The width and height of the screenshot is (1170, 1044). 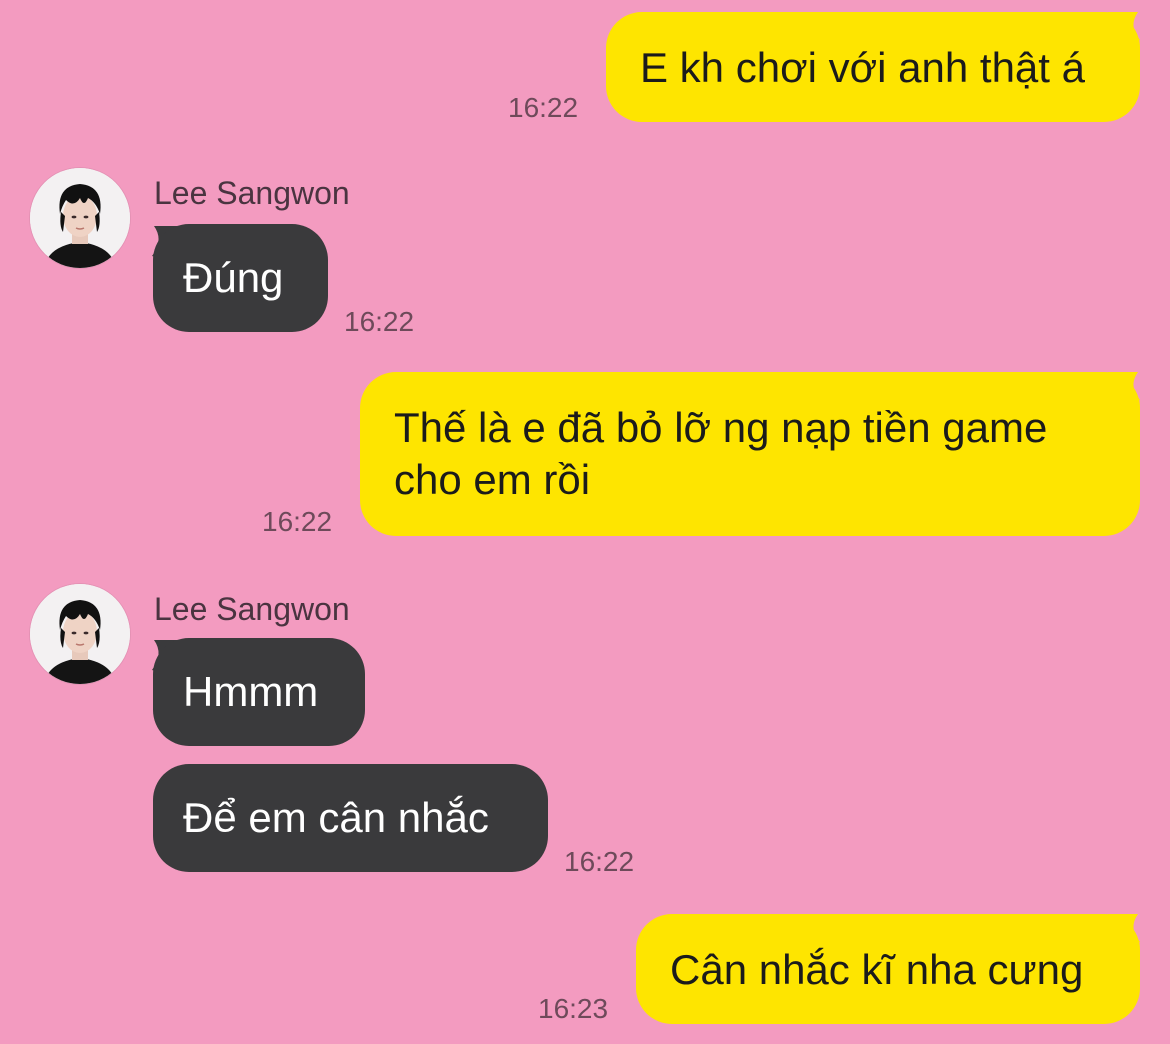 I want to click on received-message-bubble: Để em cân nhắc, so click(x=350, y=818).